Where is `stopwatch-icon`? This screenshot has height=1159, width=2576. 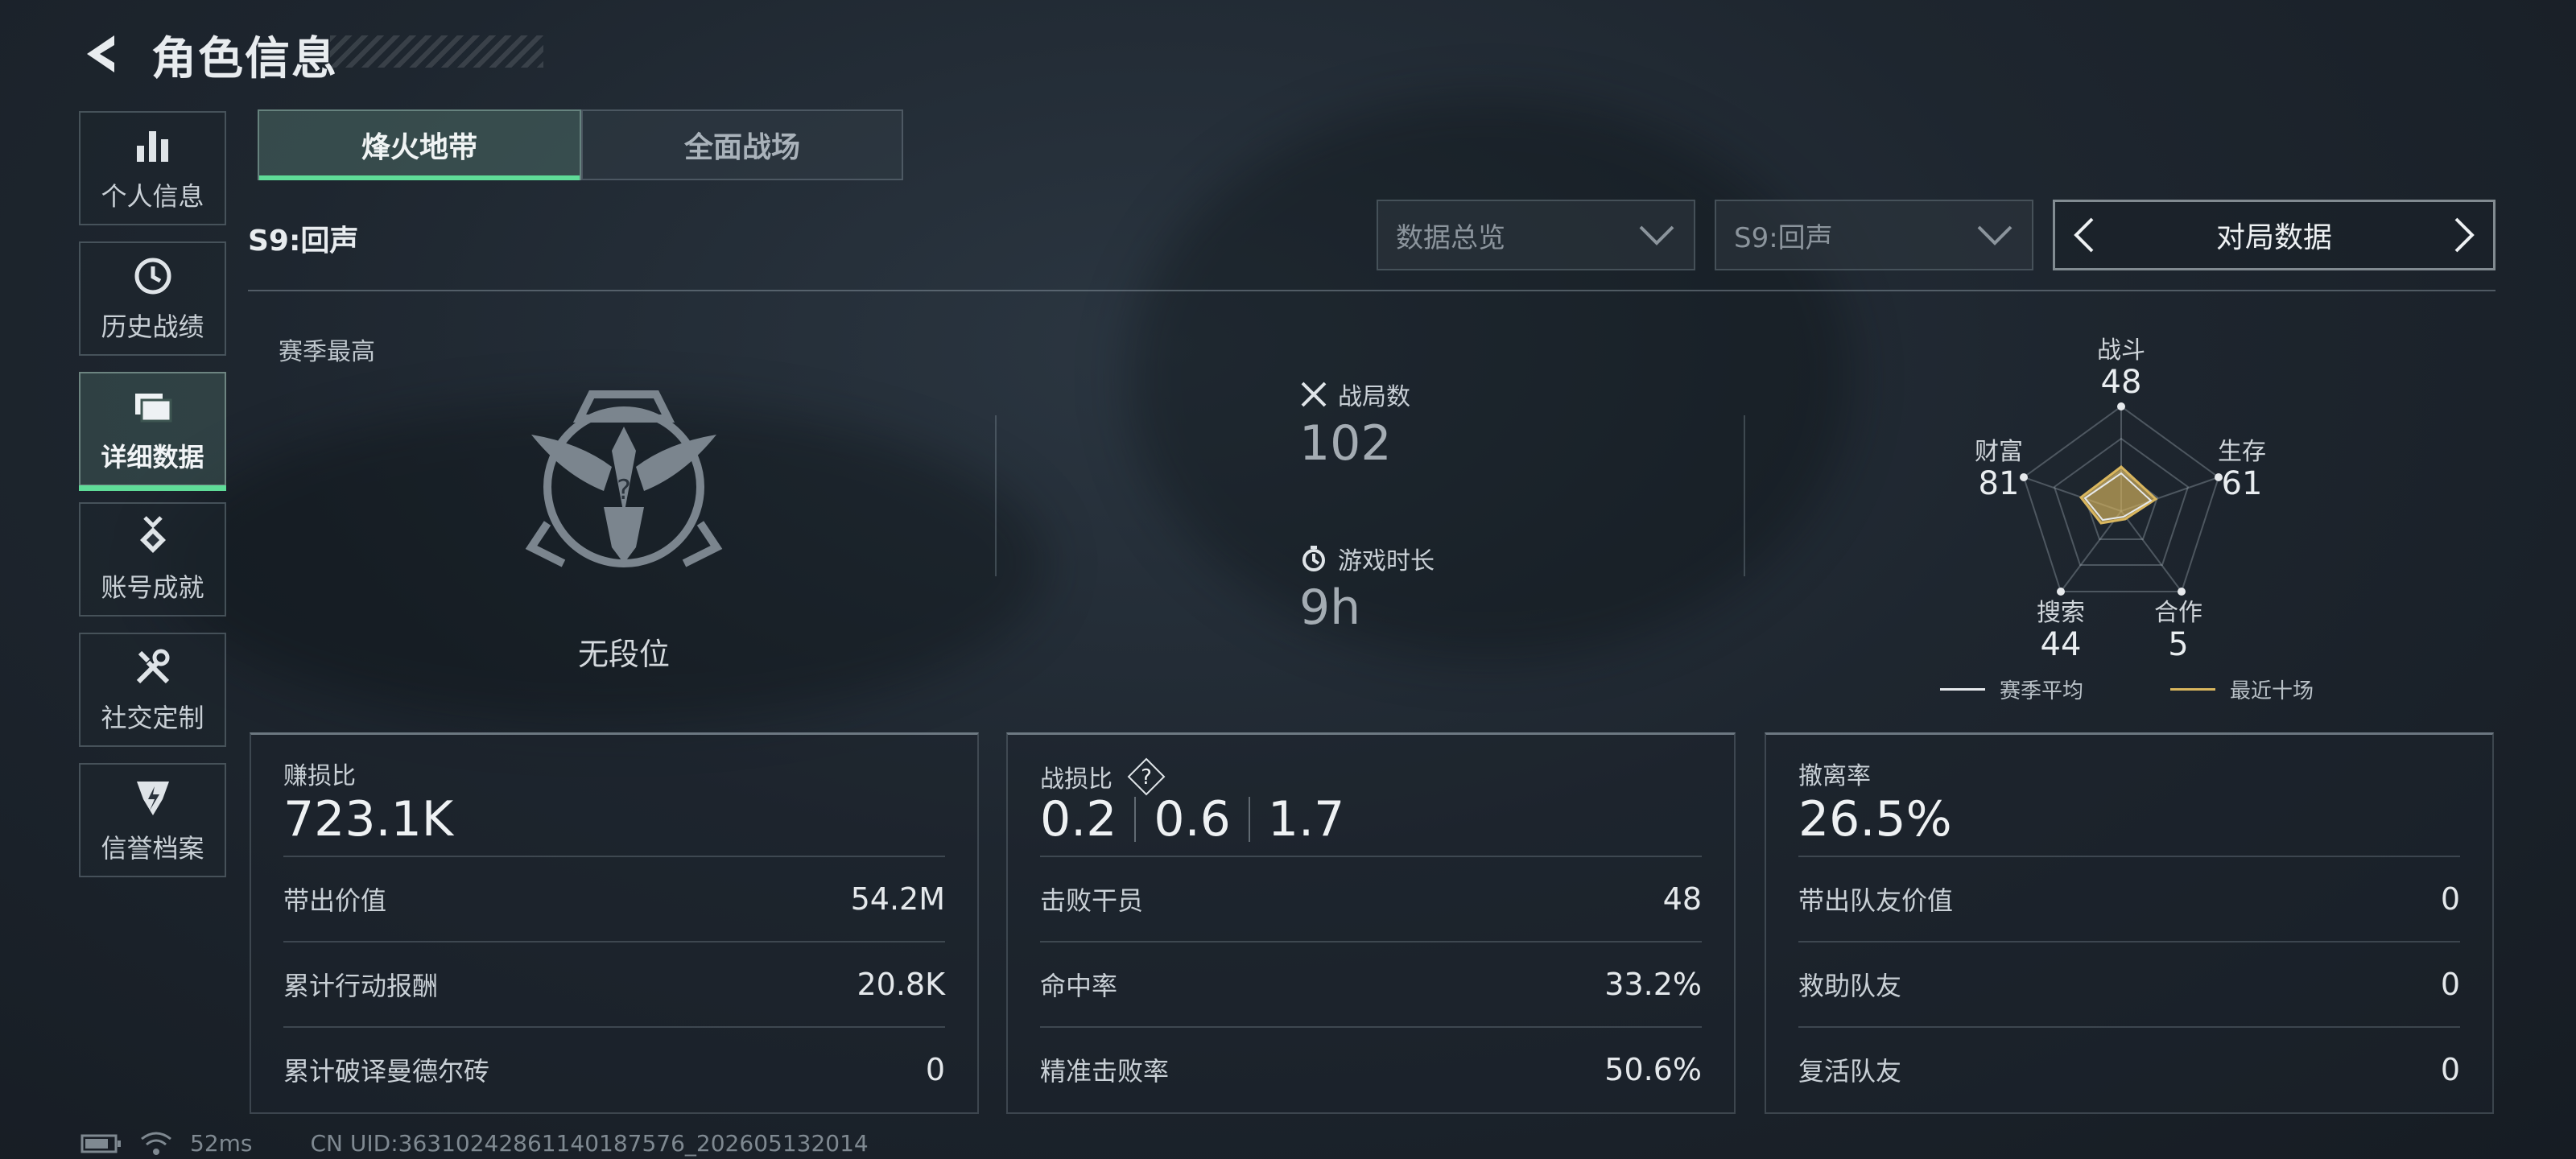 stopwatch-icon is located at coordinates (1313, 558).